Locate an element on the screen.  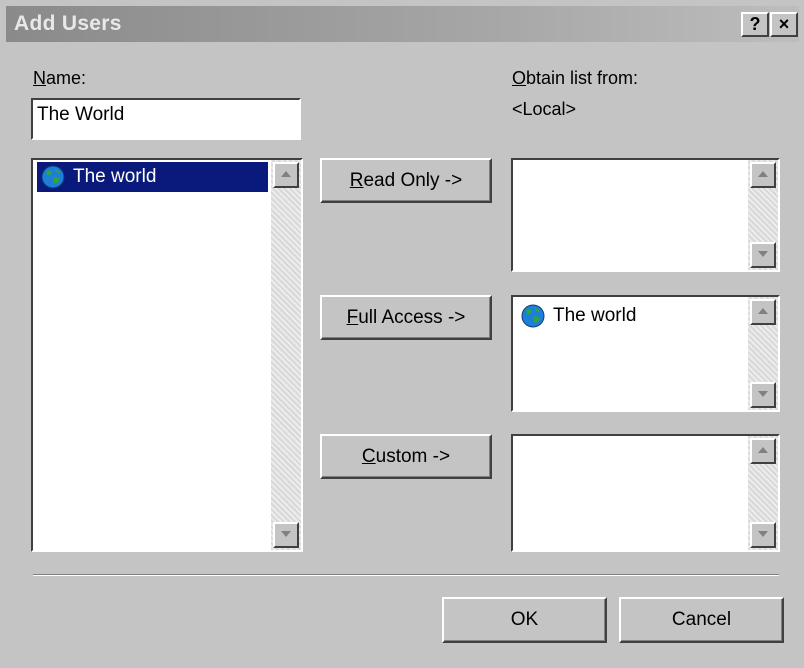
title-bar: Add Users ? × is located at coordinates (402, 24).